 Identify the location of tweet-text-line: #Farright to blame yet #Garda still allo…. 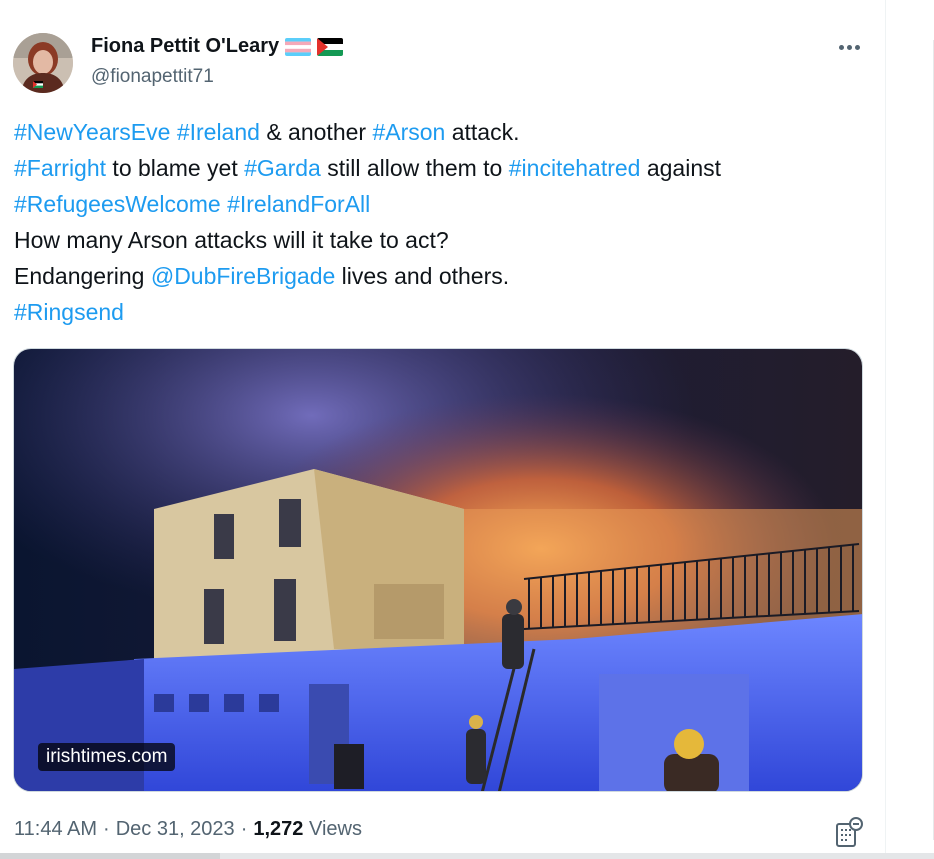
(444, 168).